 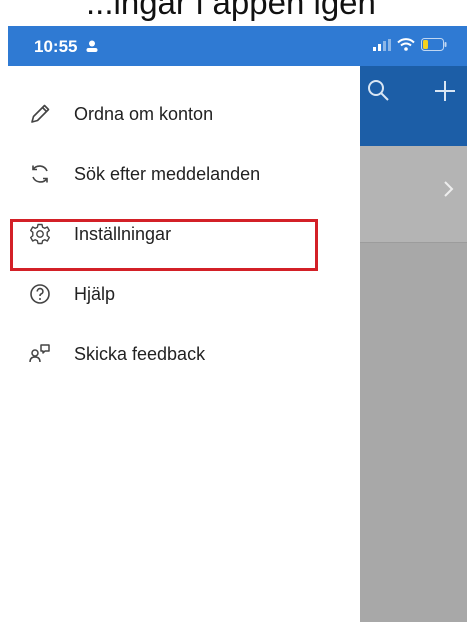 I want to click on background-list-row, so click(x=413, y=194).